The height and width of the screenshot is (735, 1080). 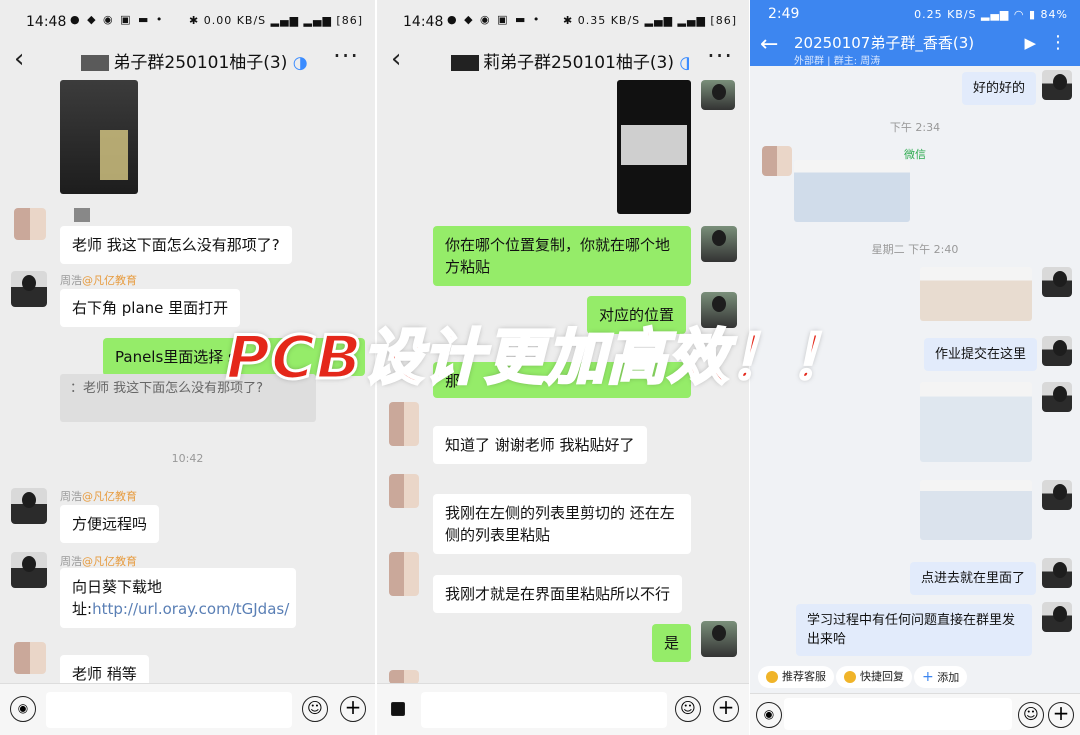 I want to click on chat-header: ‹ 莉弟子群250101柚子(3) ◑ ···, so click(x=563, y=60).